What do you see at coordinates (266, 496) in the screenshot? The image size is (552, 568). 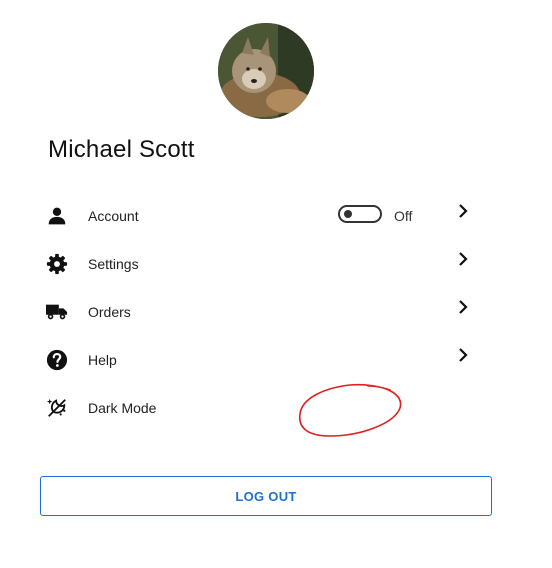 I see `logout-button: LOG OUT` at bounding box center [266, 496].